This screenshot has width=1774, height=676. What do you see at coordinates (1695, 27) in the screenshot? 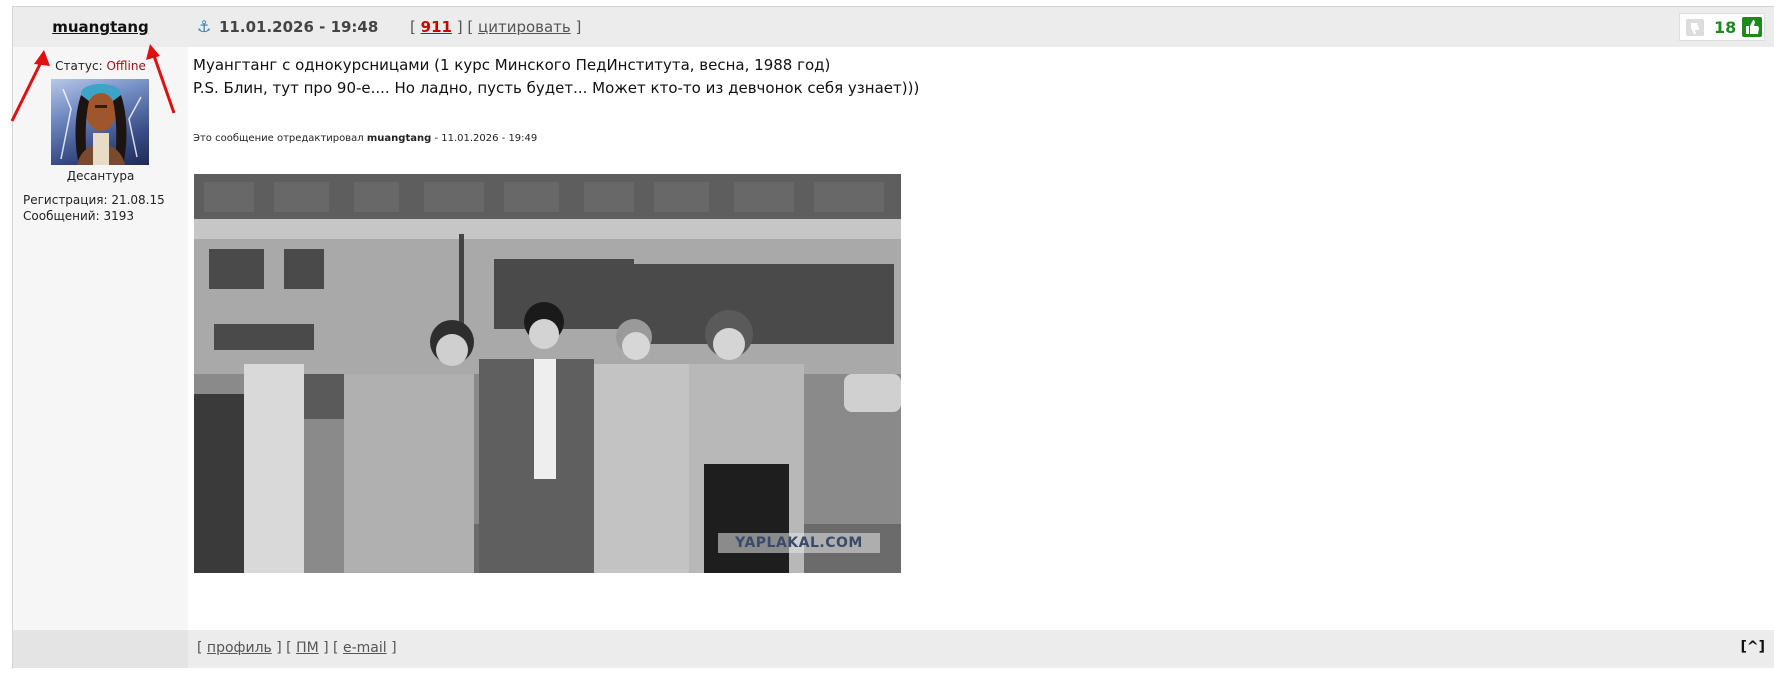
I see `thumbs-down-icon` at bounding box center [1695, 27].